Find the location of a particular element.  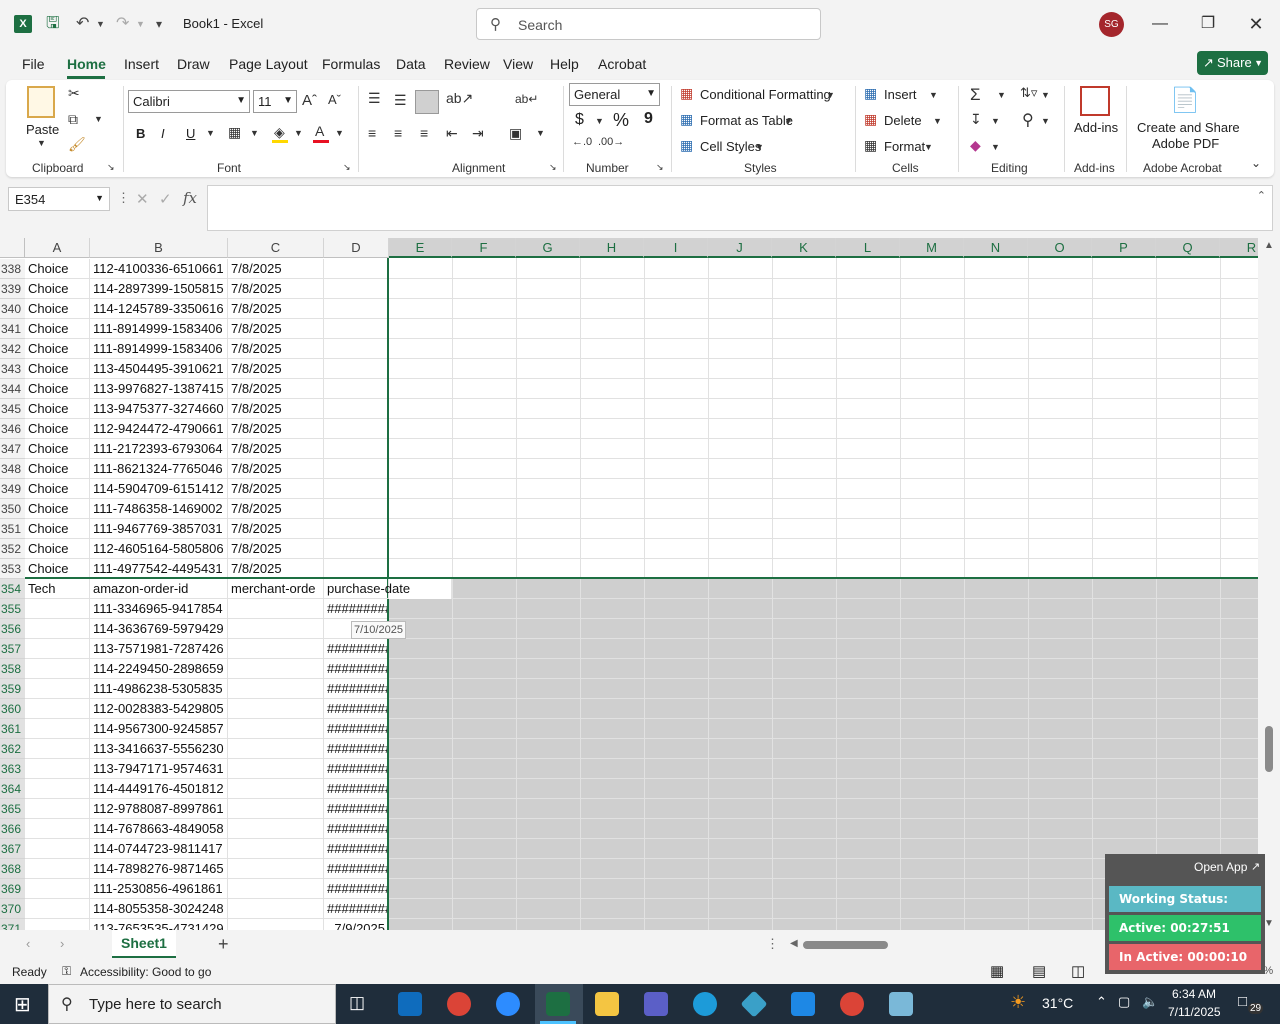

prev-sheet-icon: ‹ is located at coordinates (28, 943).